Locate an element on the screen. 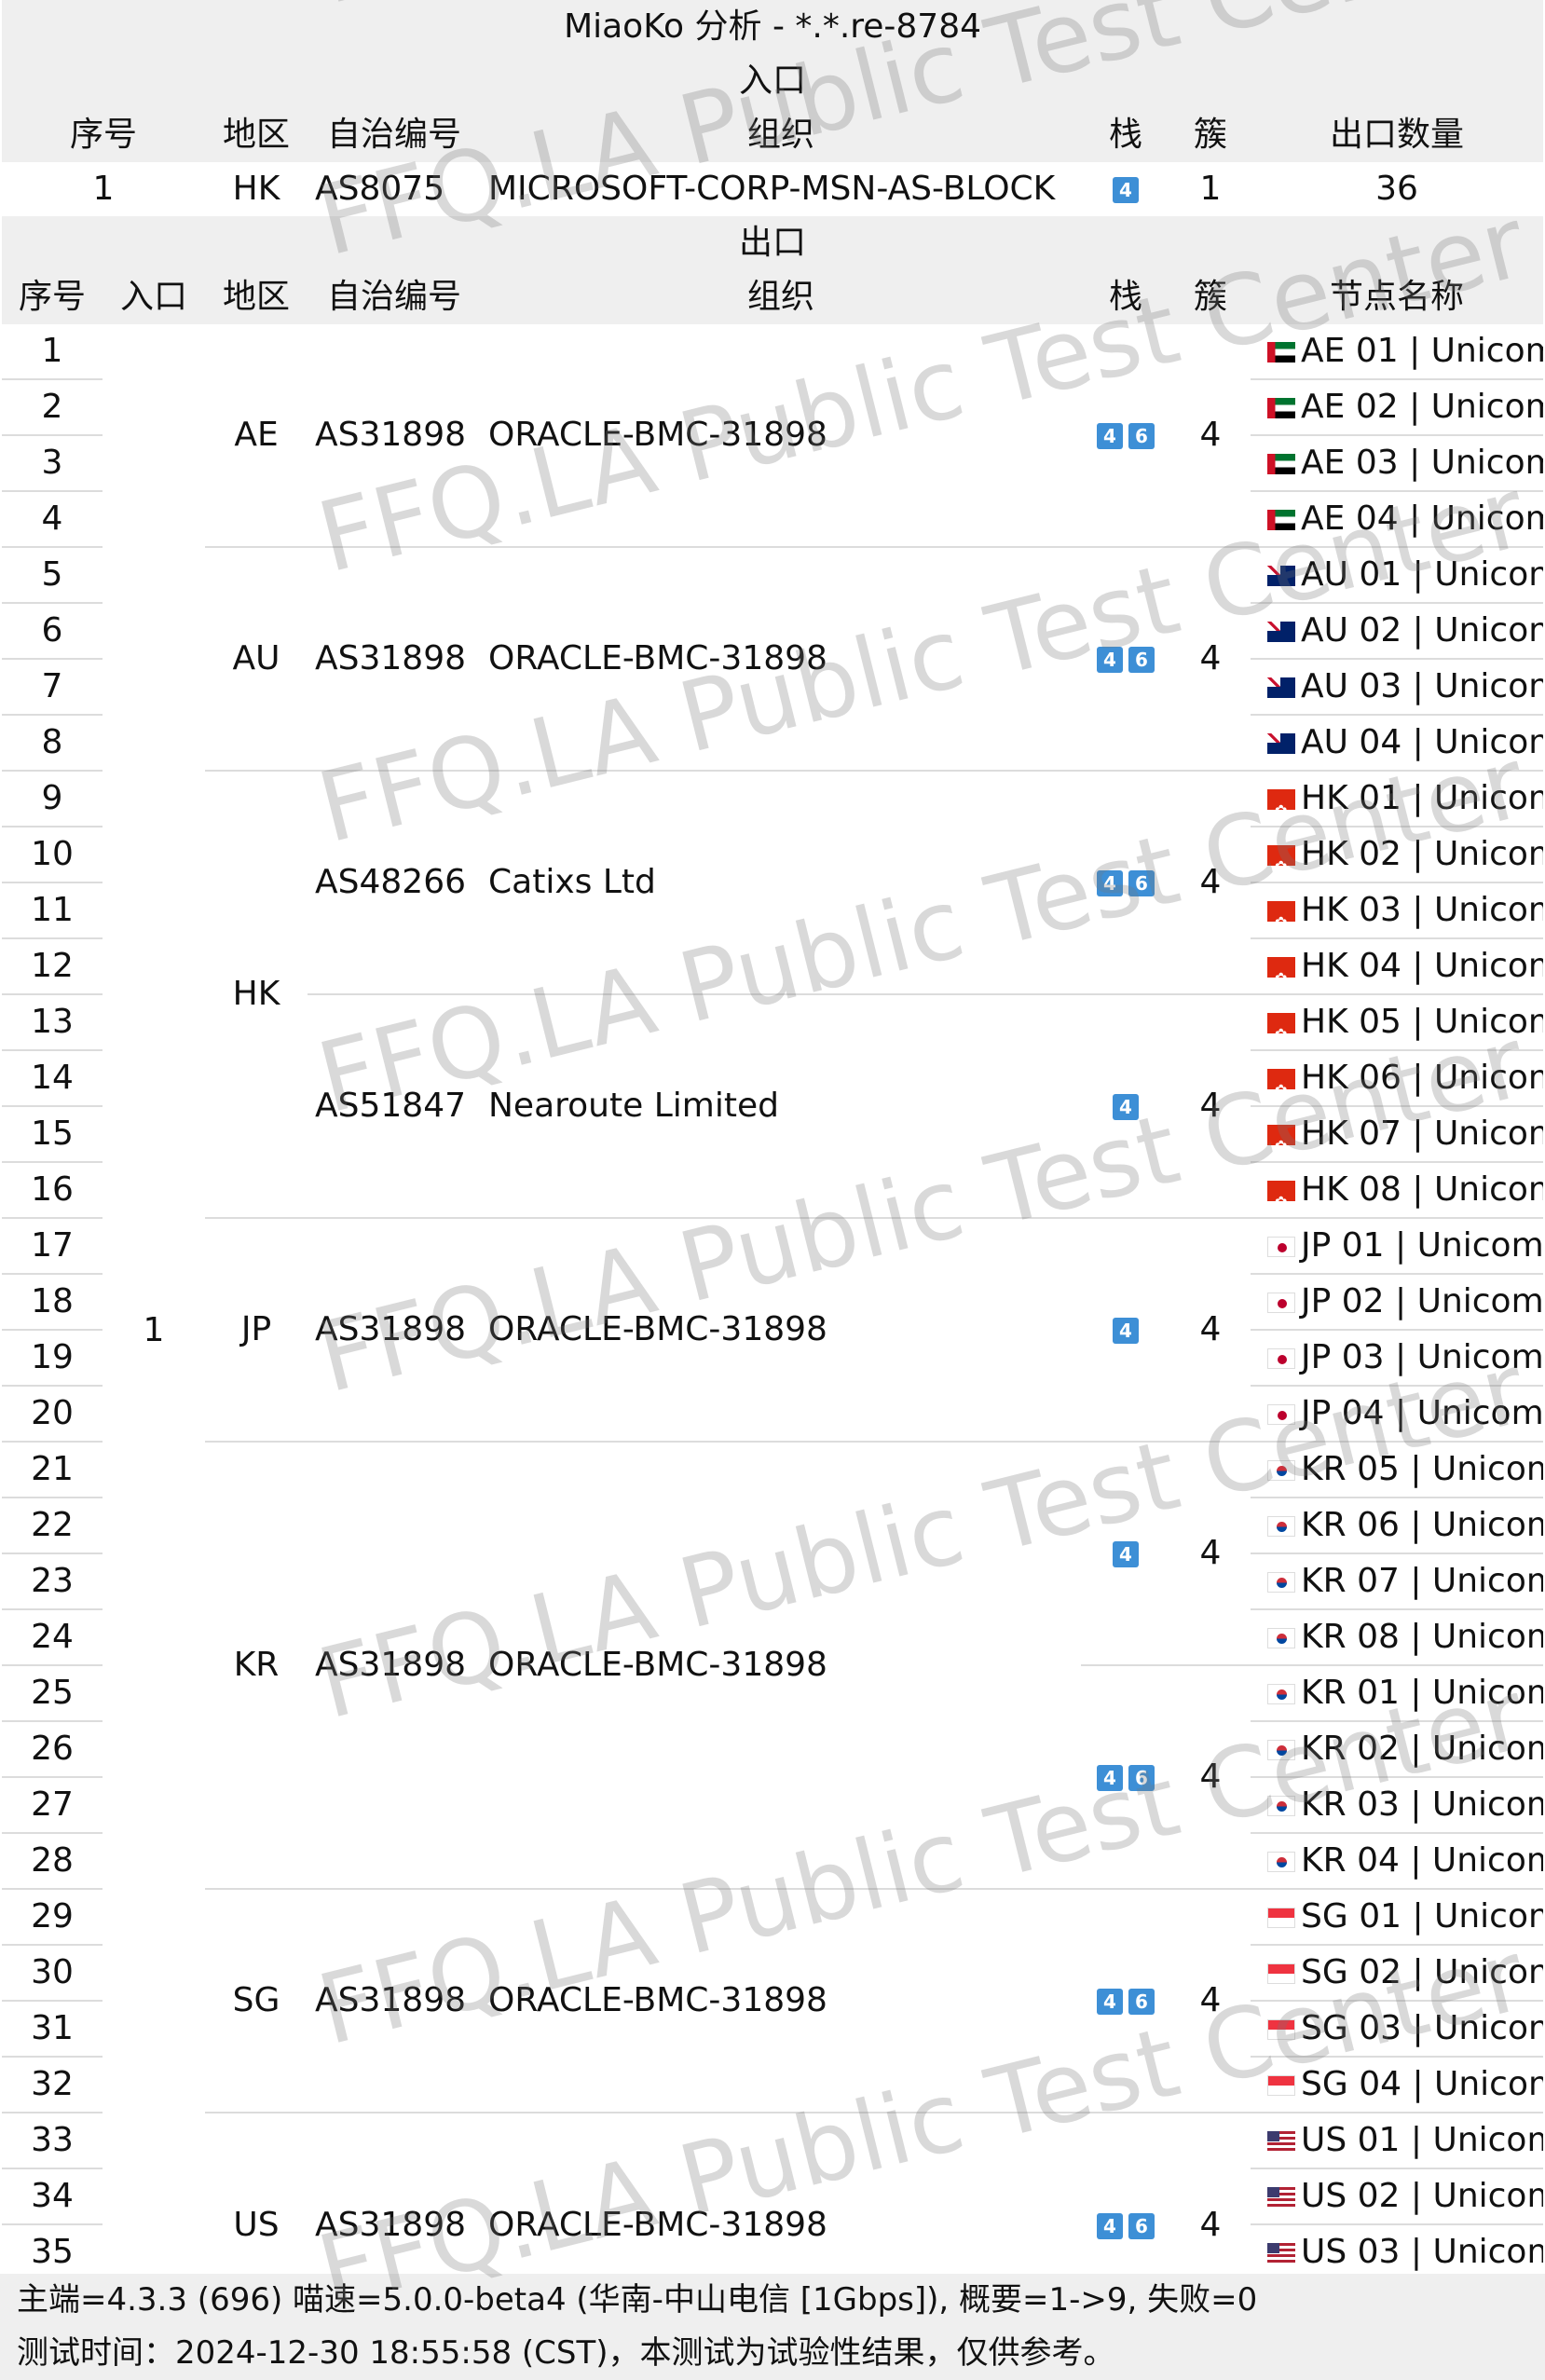 The image size is (1545, 2380). exit-region: JP is located at coordinates (256, 1330).